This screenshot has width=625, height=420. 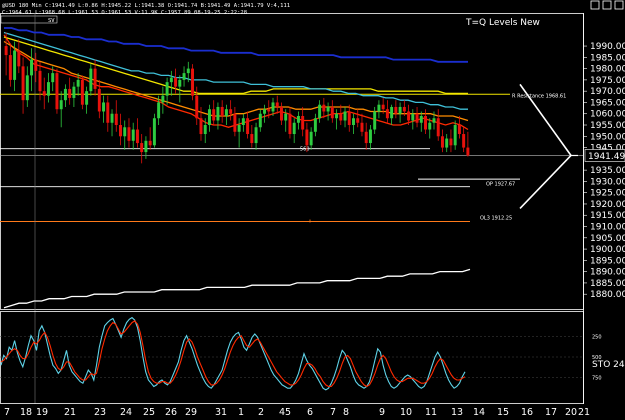 What do you see at coordinates (607, 126) in the screenshot?
I see `price-tick-label: 1955.00` at bounding box center [607, 126].